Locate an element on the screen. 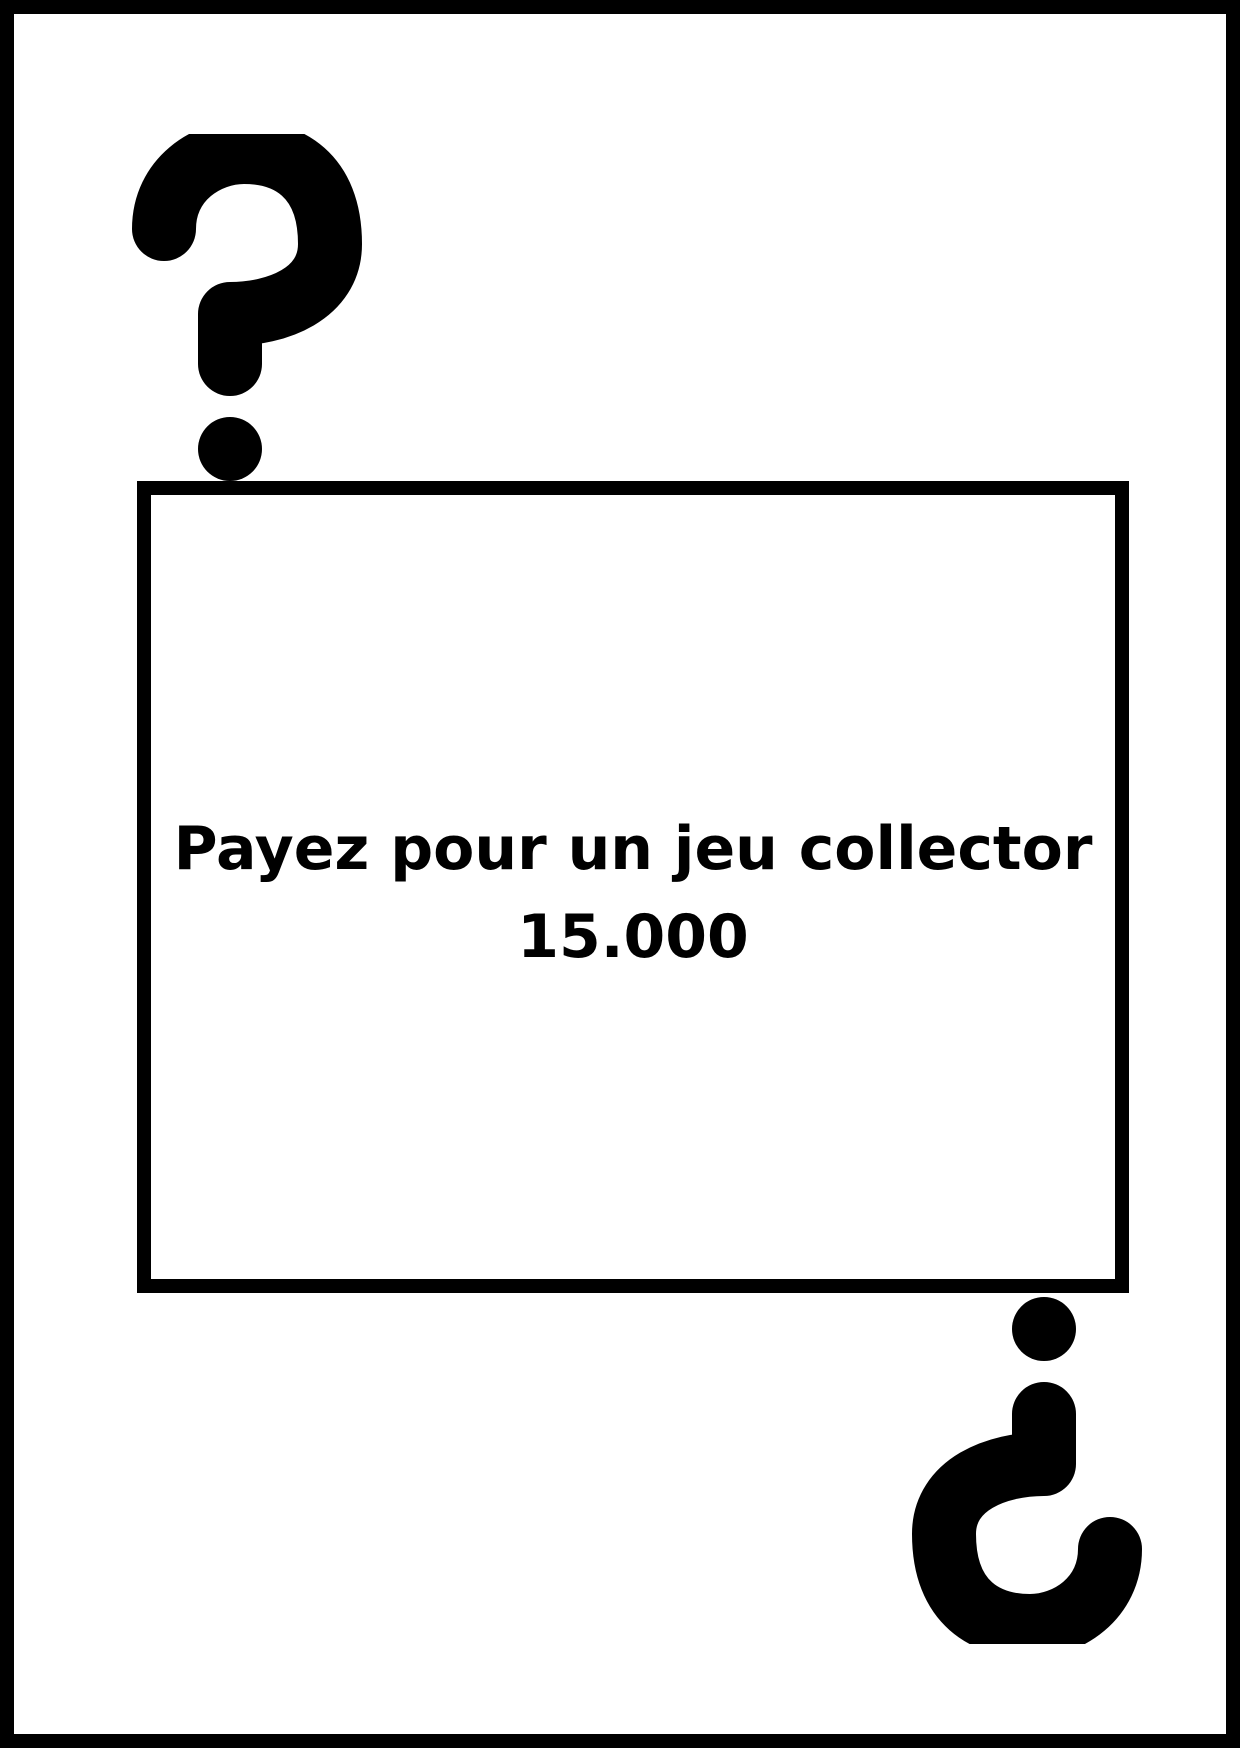 This screenshot has height=1748, width=1240. inverted-question-mark-icon is located at coordinates (1027, 1469).